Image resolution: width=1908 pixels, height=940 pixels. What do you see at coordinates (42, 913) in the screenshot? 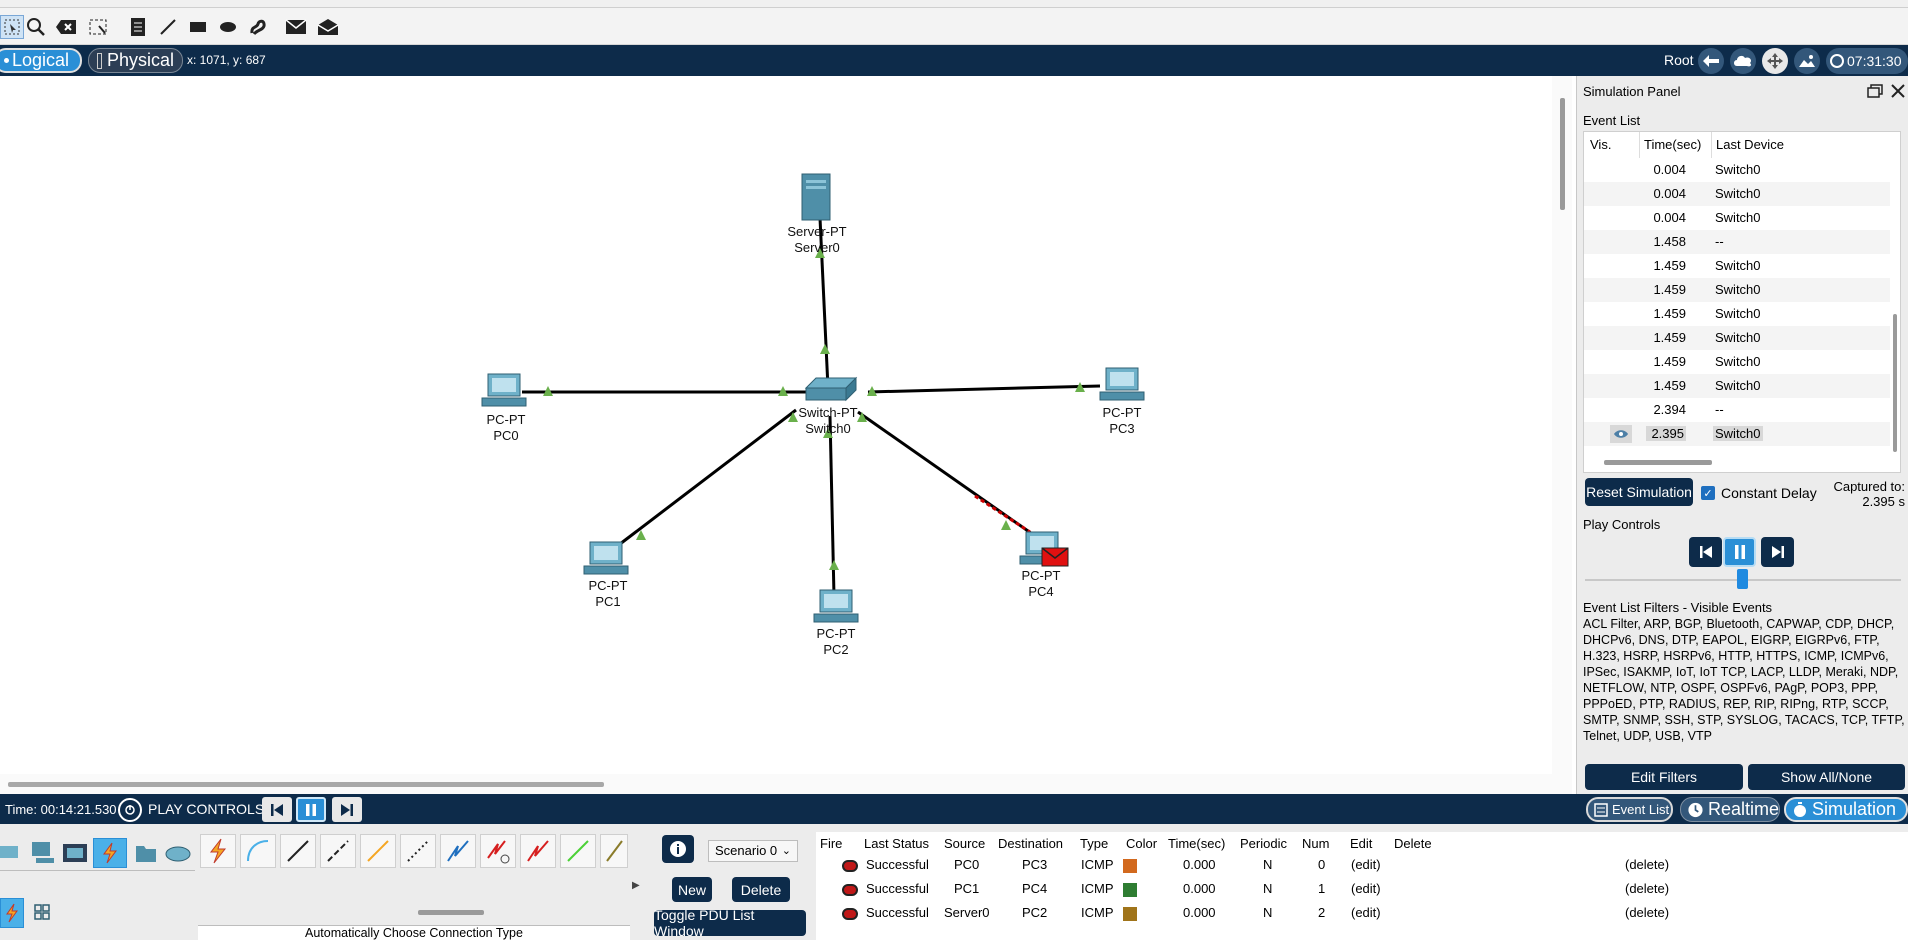
I see `grid-icon` at bounding box center [42, 913].